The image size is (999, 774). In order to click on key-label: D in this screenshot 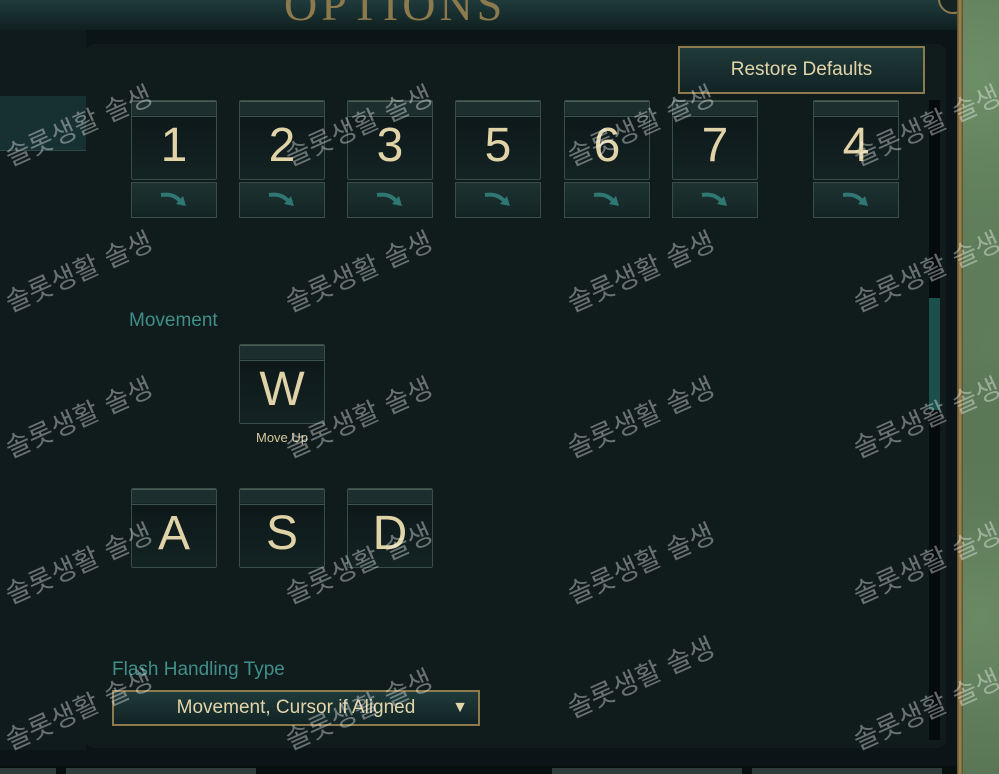, I will do `click(390, 533)`.